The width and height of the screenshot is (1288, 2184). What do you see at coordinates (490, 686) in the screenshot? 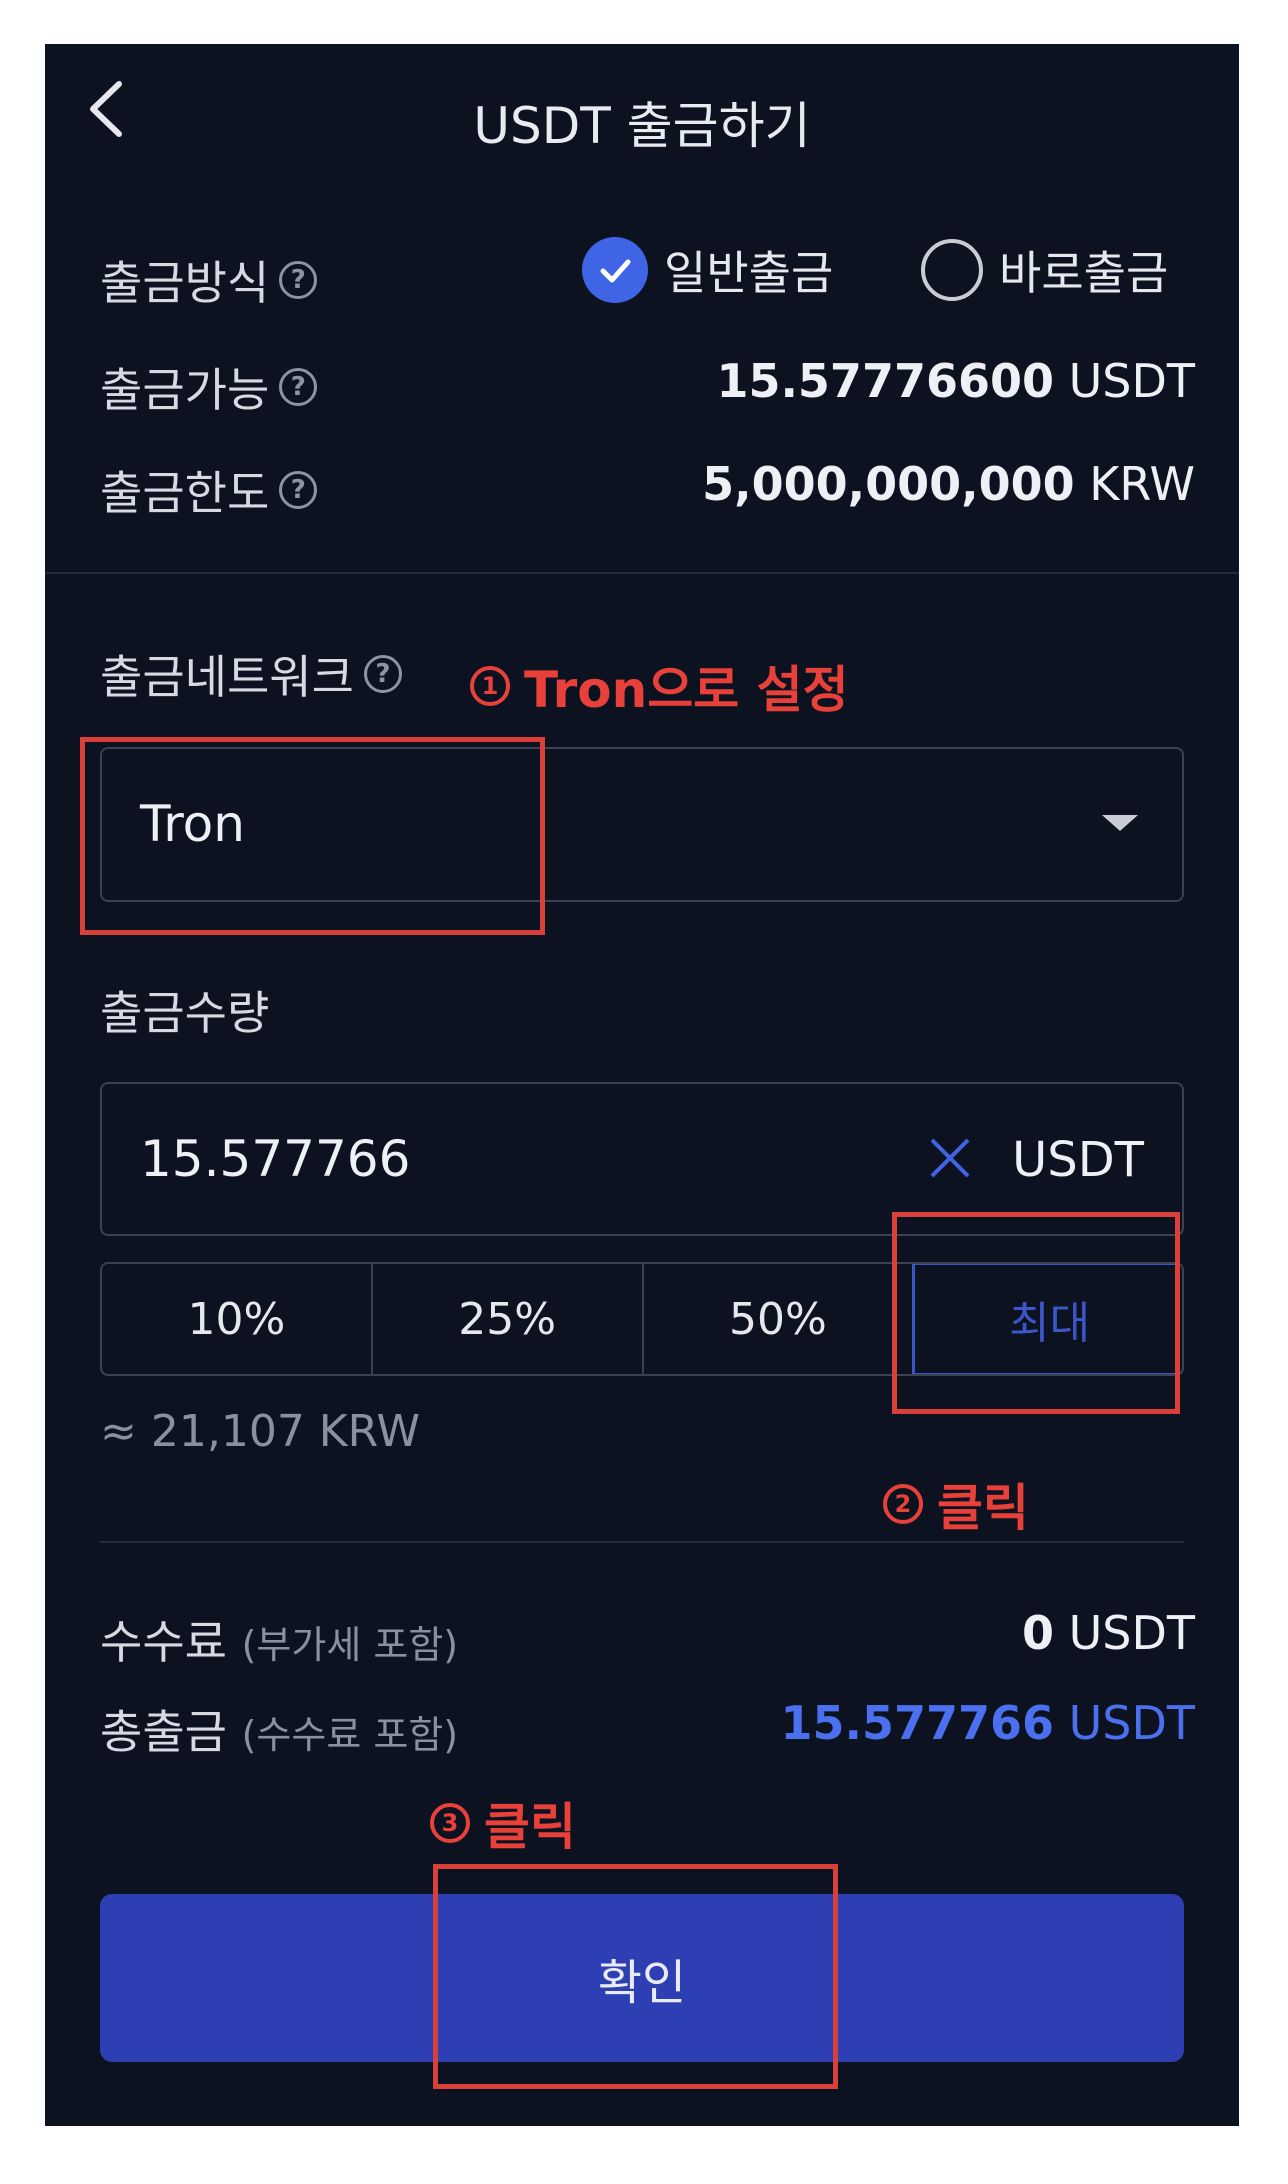
I see `step1-number: 1` at bounding box center [490, 686].